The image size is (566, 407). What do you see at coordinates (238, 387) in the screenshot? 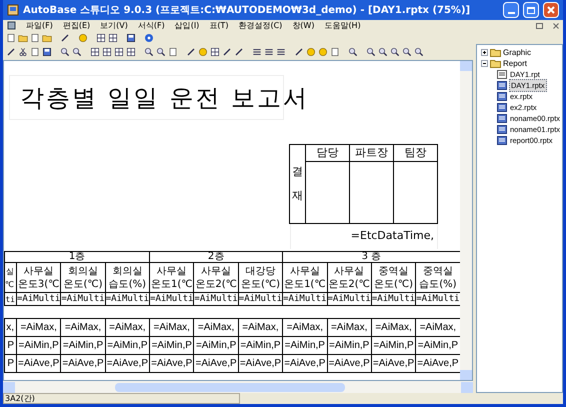
I see `horizontal-scrollbar` at bounding box center [238, 387].